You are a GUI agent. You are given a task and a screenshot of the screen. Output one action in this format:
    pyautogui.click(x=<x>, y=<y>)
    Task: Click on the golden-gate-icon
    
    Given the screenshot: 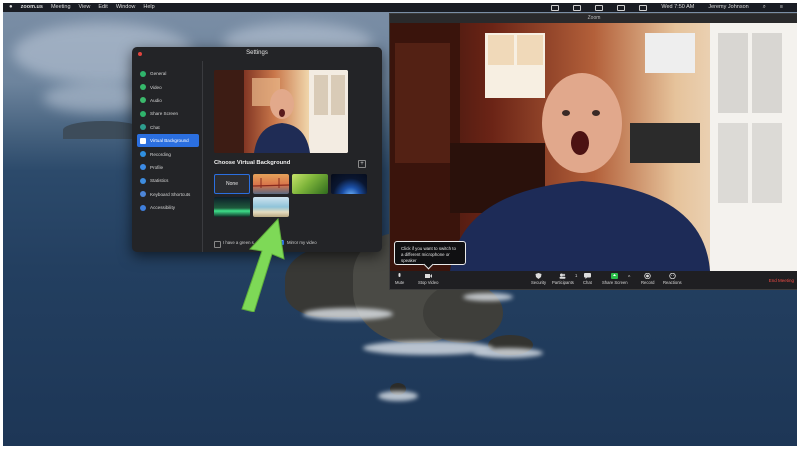 What is the action you would take?
    pyautogui.click(x=271, y=183)
    